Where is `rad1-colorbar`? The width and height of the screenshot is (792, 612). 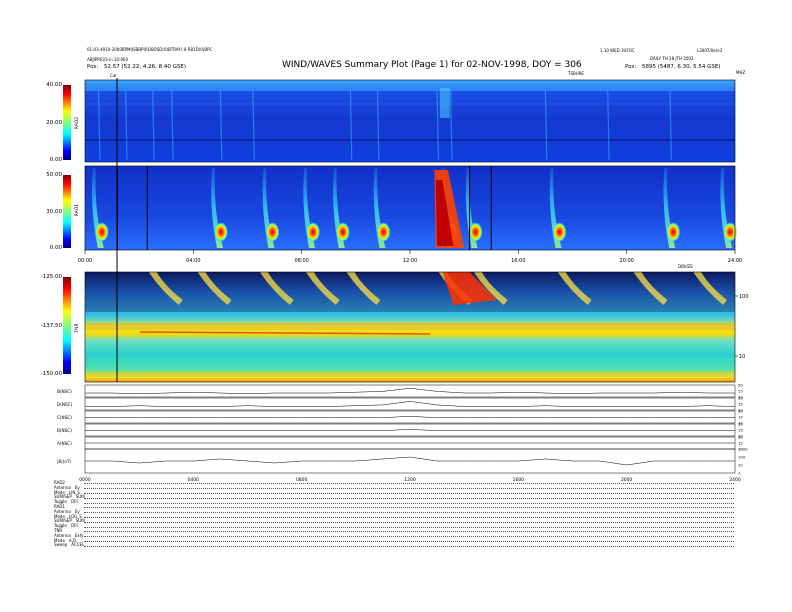 rad1-colorbar is located at coordinates (67, 211).